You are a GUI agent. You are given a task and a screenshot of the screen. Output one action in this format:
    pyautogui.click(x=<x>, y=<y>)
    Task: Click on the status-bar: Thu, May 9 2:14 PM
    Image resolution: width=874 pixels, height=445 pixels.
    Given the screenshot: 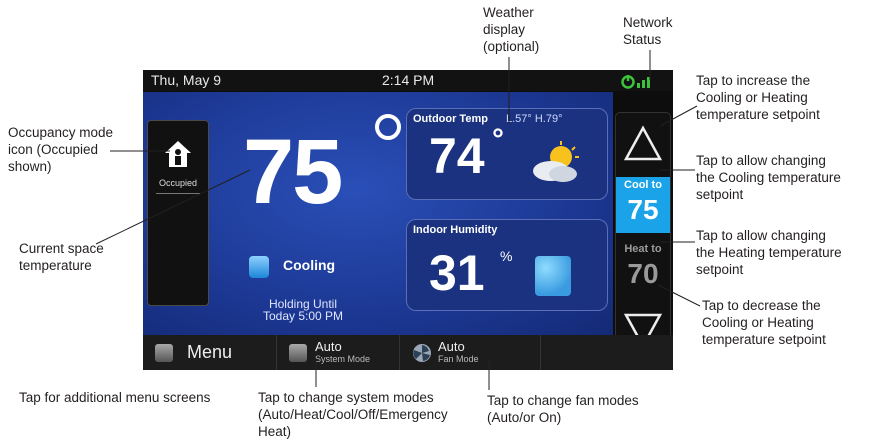 What is the action you would take?
    pyautogui.click(x=408, y=80)
    